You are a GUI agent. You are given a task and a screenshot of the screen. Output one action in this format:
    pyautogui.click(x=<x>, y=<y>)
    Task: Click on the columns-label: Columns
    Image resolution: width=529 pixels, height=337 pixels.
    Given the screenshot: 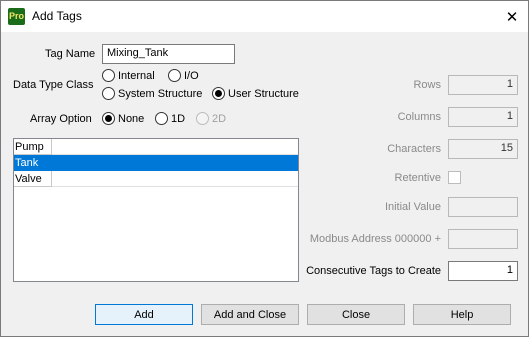 What is the action you would take?
    pyautogui.click(x=419, y=117)
    